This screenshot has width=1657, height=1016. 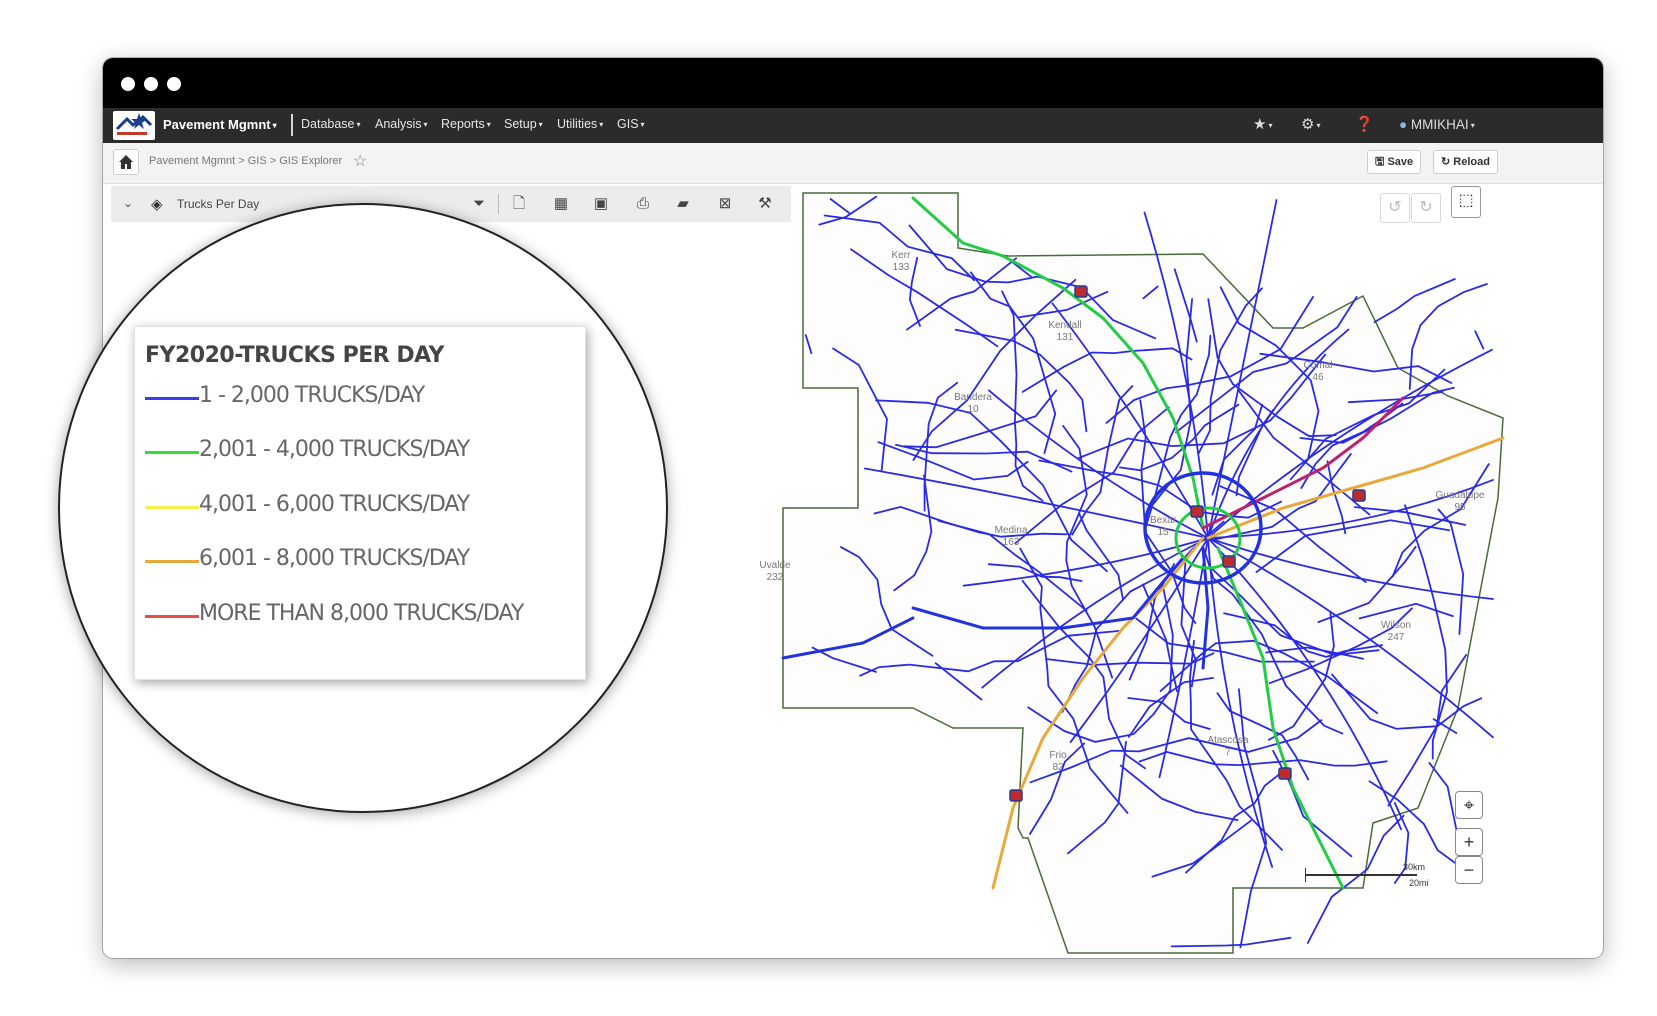 I want to click on menu-utilities: Utilities ▾, so click(x=580, y=124).